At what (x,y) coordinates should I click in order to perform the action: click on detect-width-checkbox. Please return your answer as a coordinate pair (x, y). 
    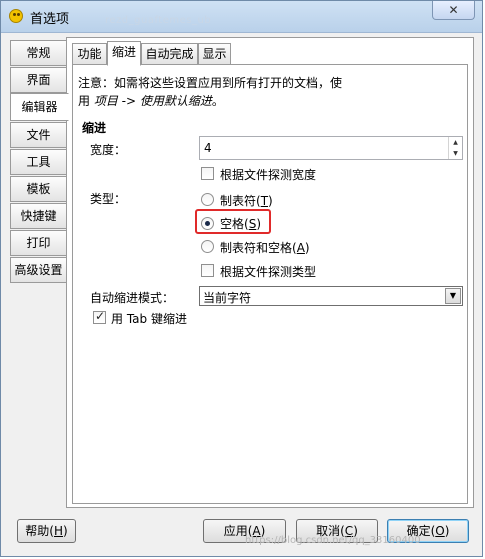
    Looking at the image, I should click on (207, 173).